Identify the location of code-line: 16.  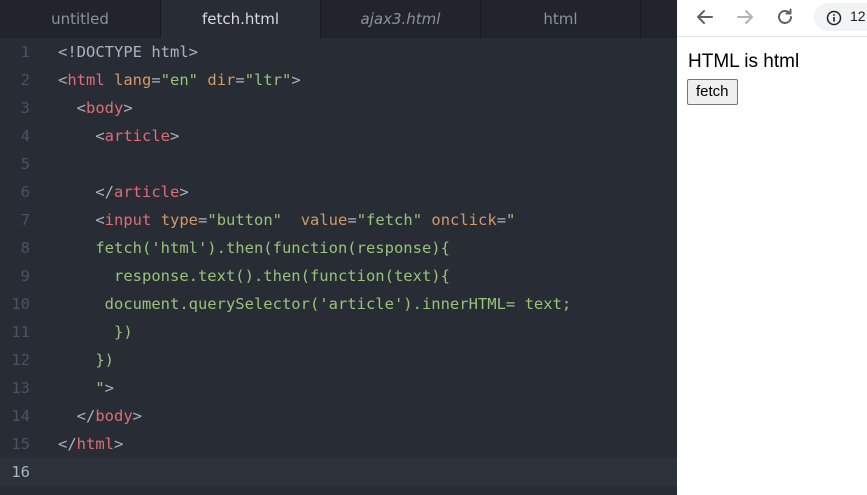
(338, 472).